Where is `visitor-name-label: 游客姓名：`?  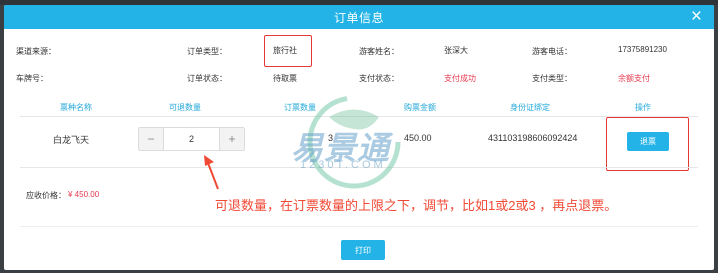
visitor-name-label: 游客姓名： is located at coordinates (379, 51).